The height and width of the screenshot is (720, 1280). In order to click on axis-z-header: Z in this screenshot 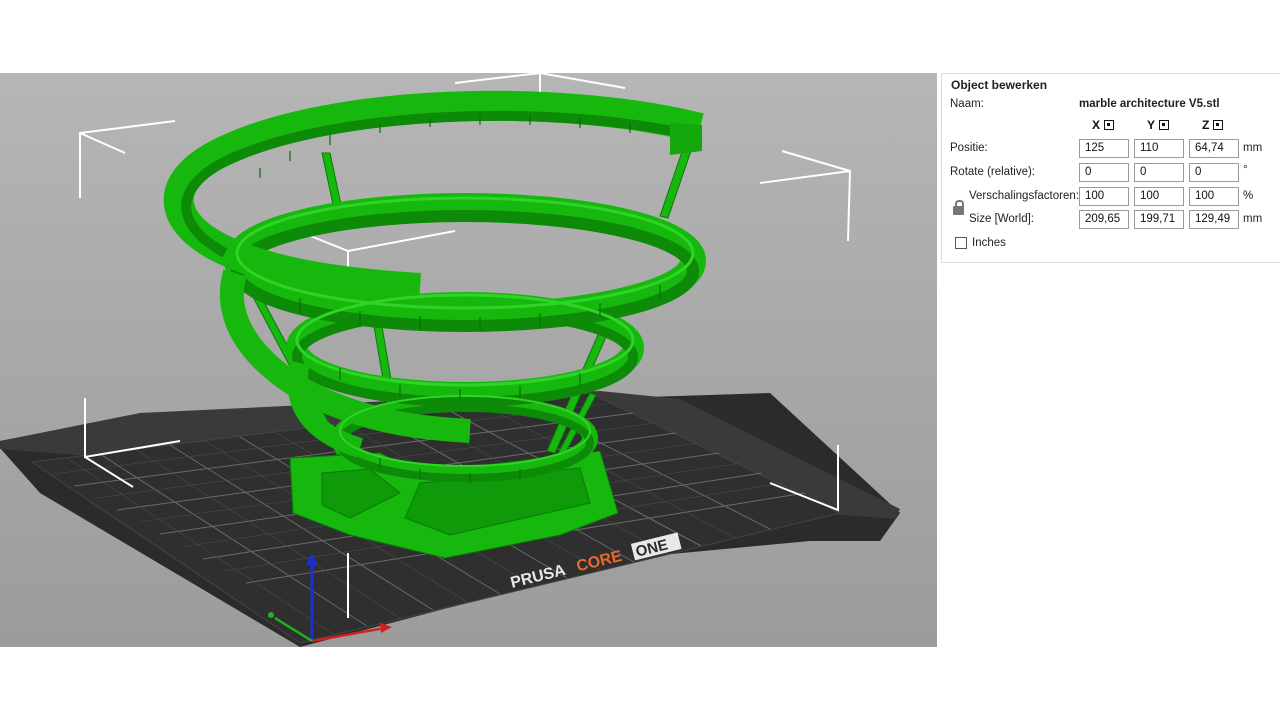, I will do `click(1213, 125)`.